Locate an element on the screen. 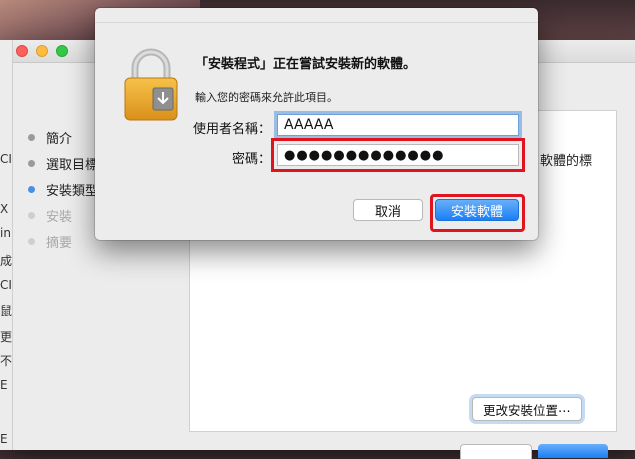  username-label: 使用者名稱： is located at coordinates (231, 129).